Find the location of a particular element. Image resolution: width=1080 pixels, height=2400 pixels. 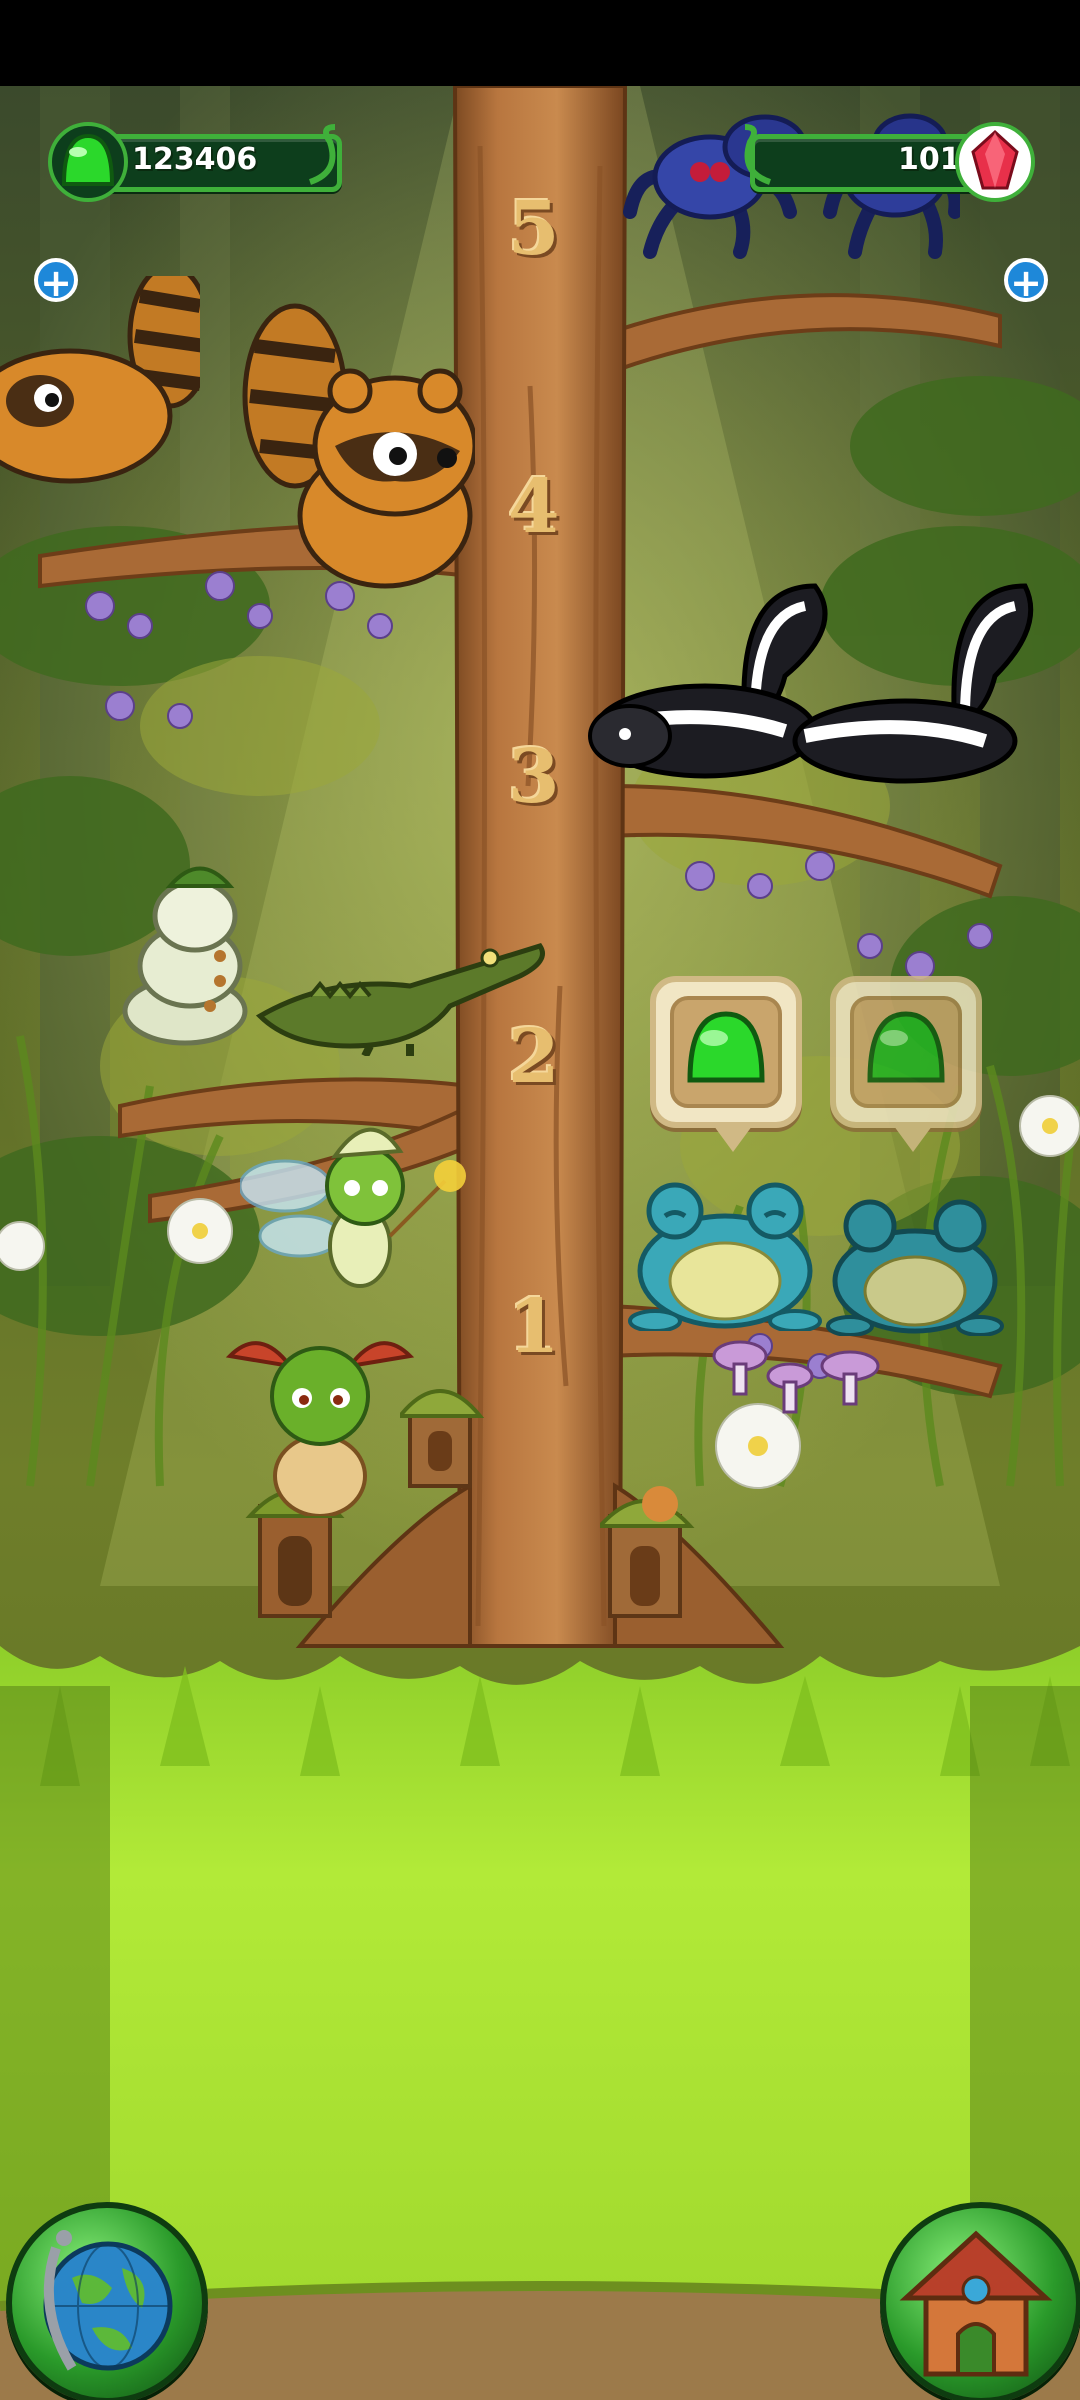

fairy-creature is located at coordinates (355, 1206).